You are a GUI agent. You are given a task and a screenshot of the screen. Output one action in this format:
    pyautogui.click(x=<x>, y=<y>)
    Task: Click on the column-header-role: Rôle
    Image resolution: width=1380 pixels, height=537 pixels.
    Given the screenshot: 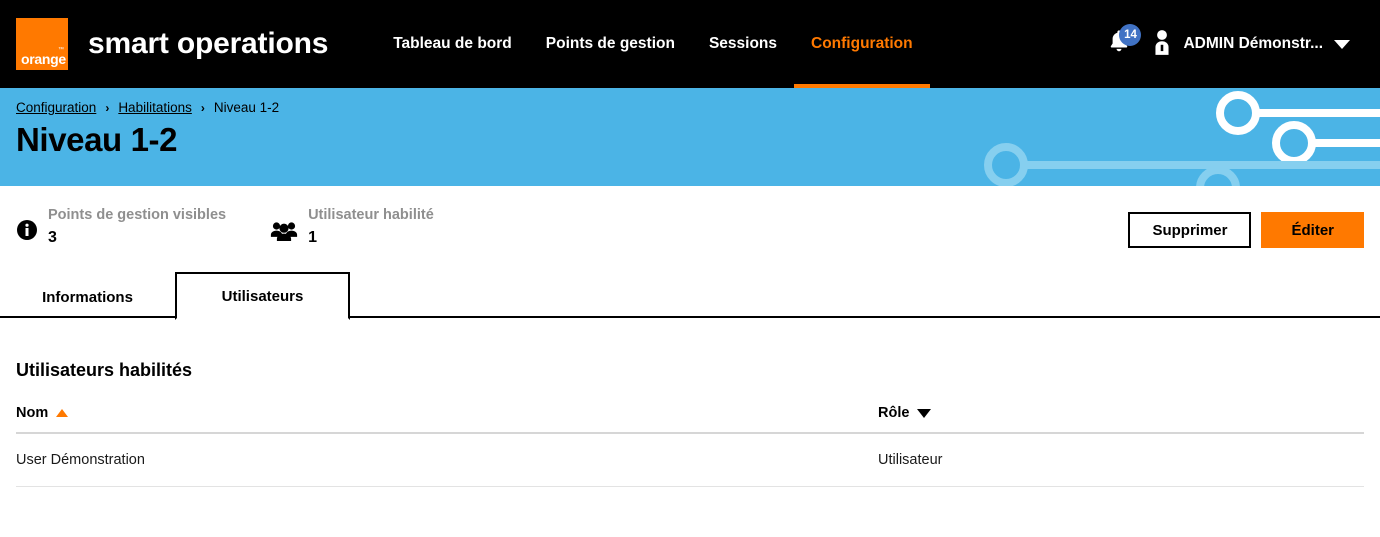 What is the action you would take?
    pyautogui.click(x=1121, y=419)
    